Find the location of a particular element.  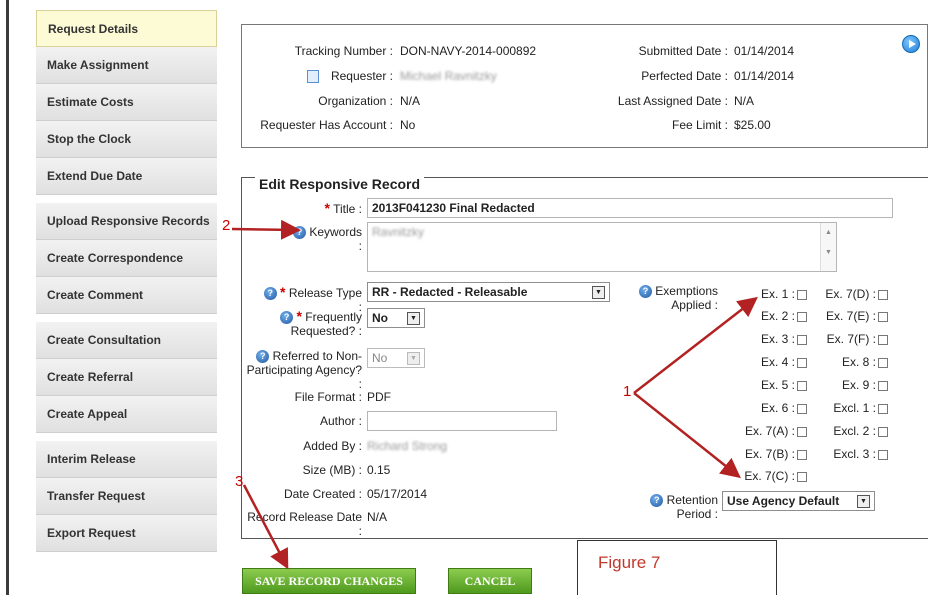

next-arrow-icon is located at coordinates (911, 44).